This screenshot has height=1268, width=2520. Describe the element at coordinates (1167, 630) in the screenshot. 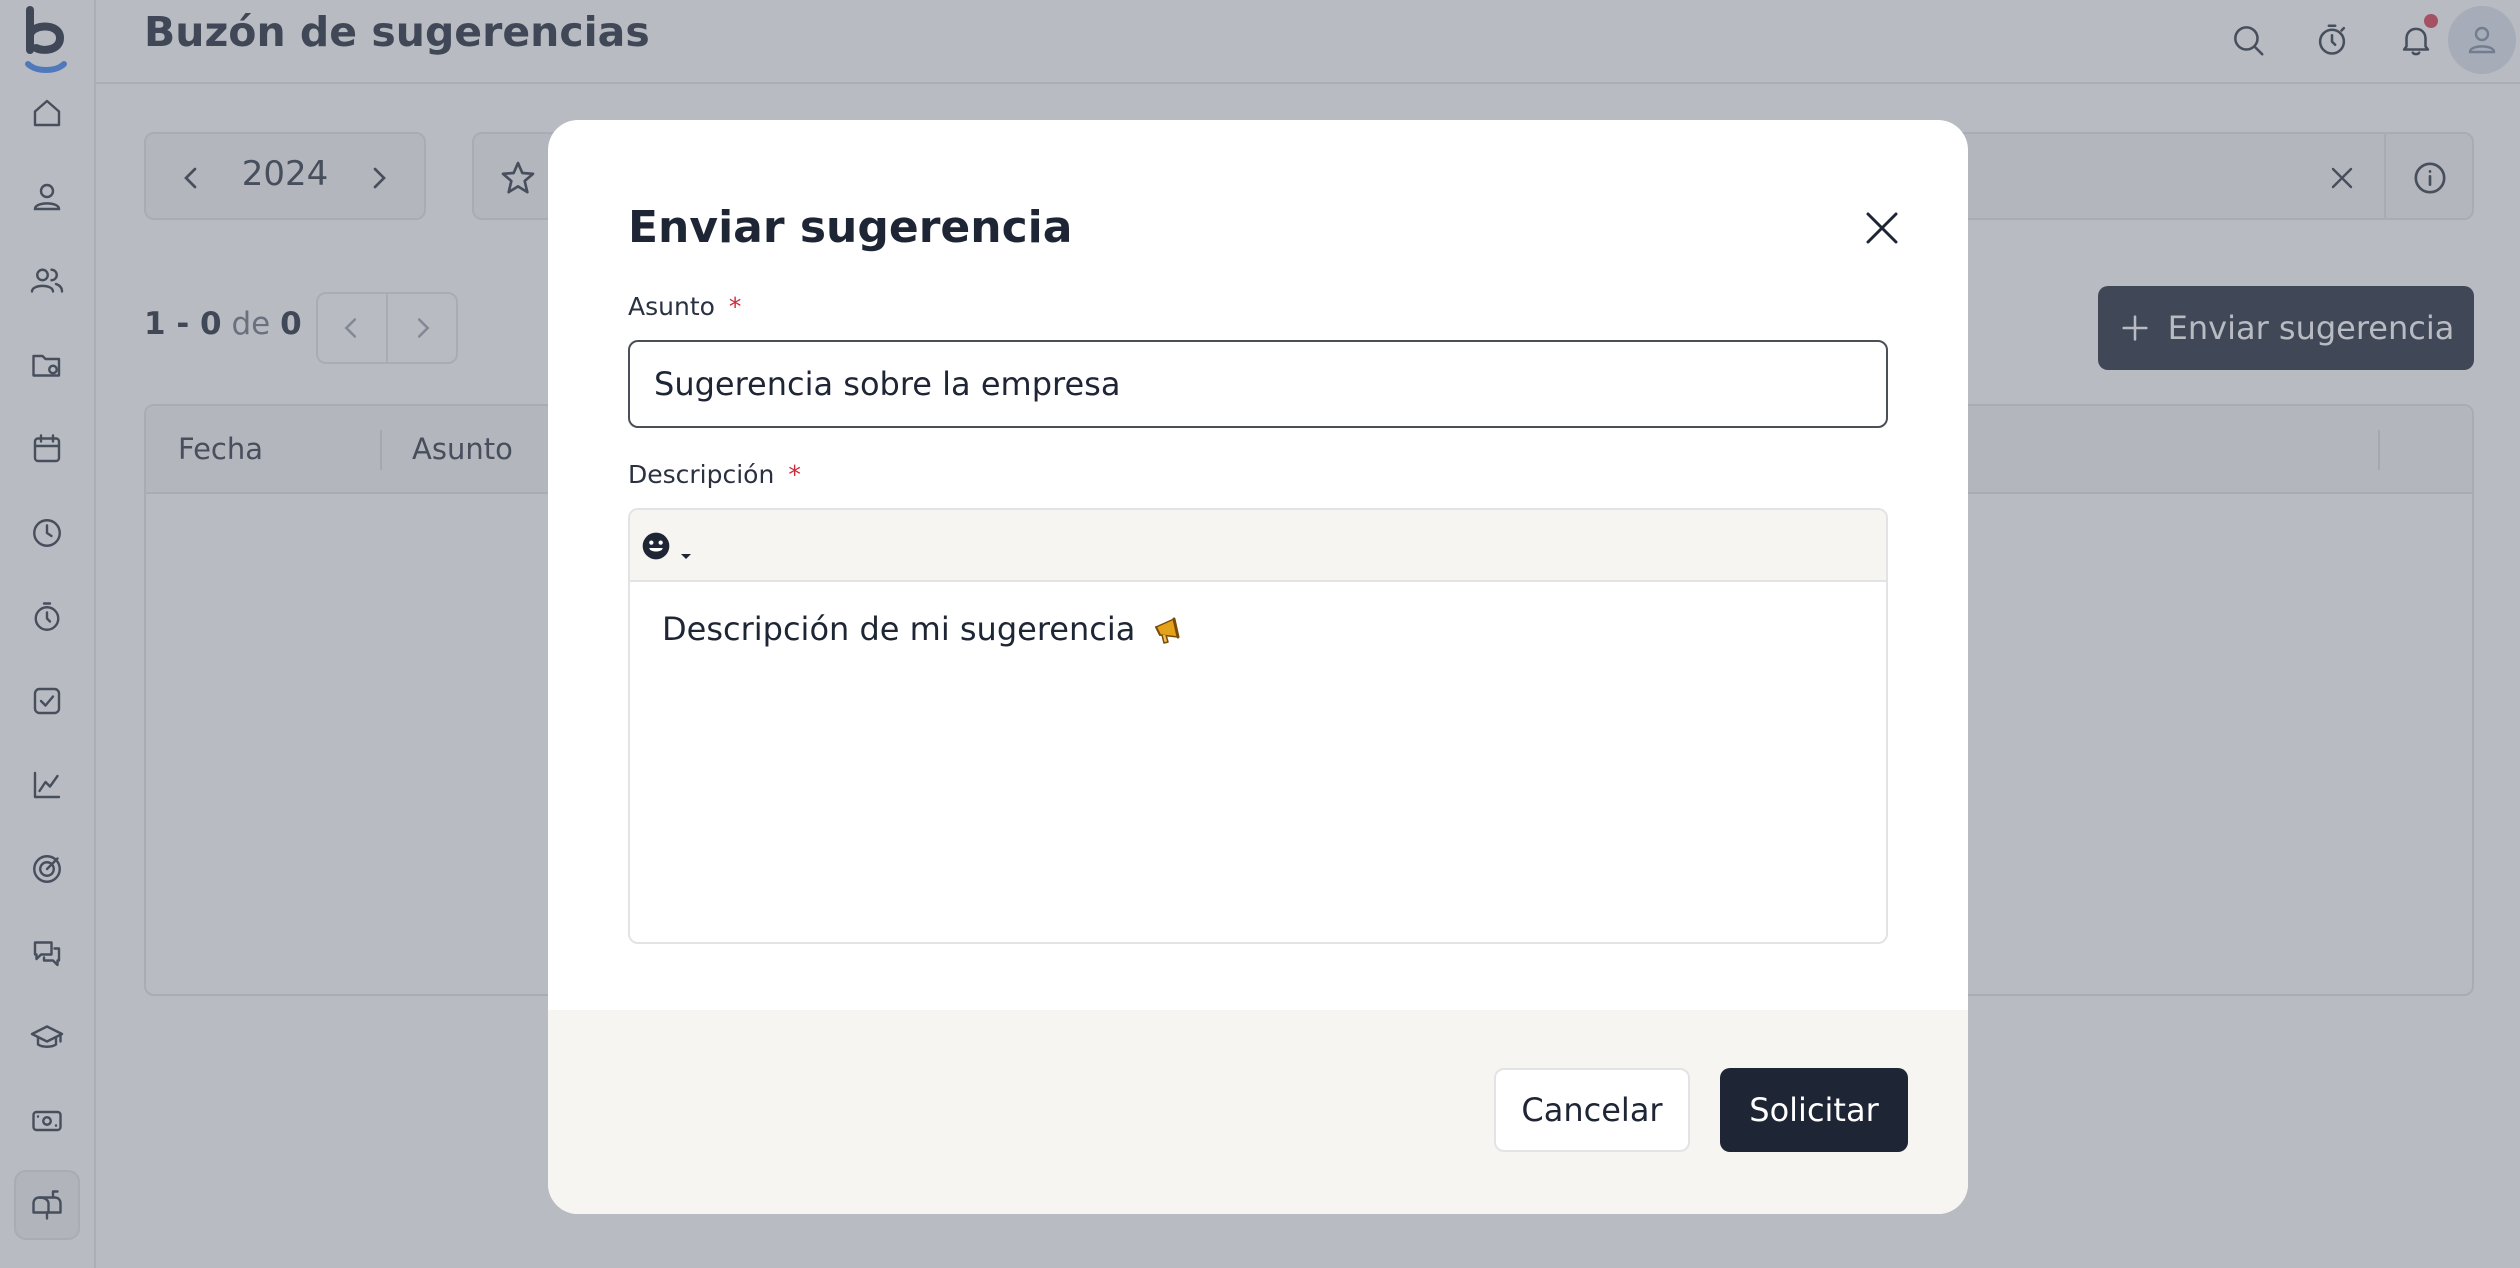

I see `megaphone-icon` at that location.